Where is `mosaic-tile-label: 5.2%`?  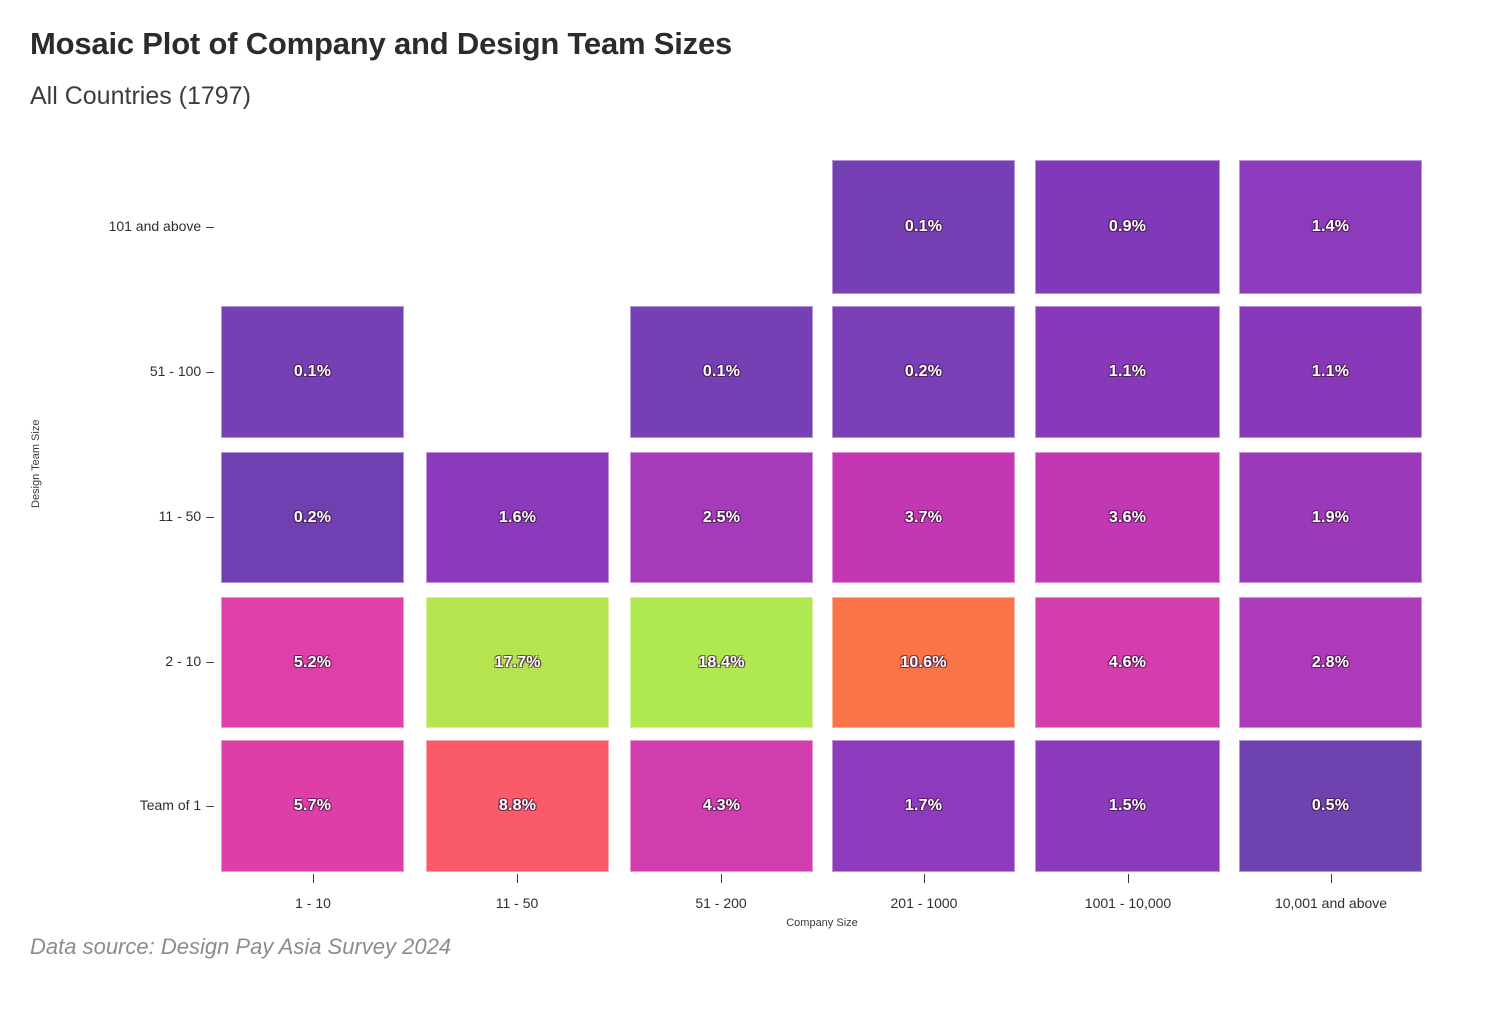
mosaic-tile-label: 5.2% is located at coordinates (312, 662).